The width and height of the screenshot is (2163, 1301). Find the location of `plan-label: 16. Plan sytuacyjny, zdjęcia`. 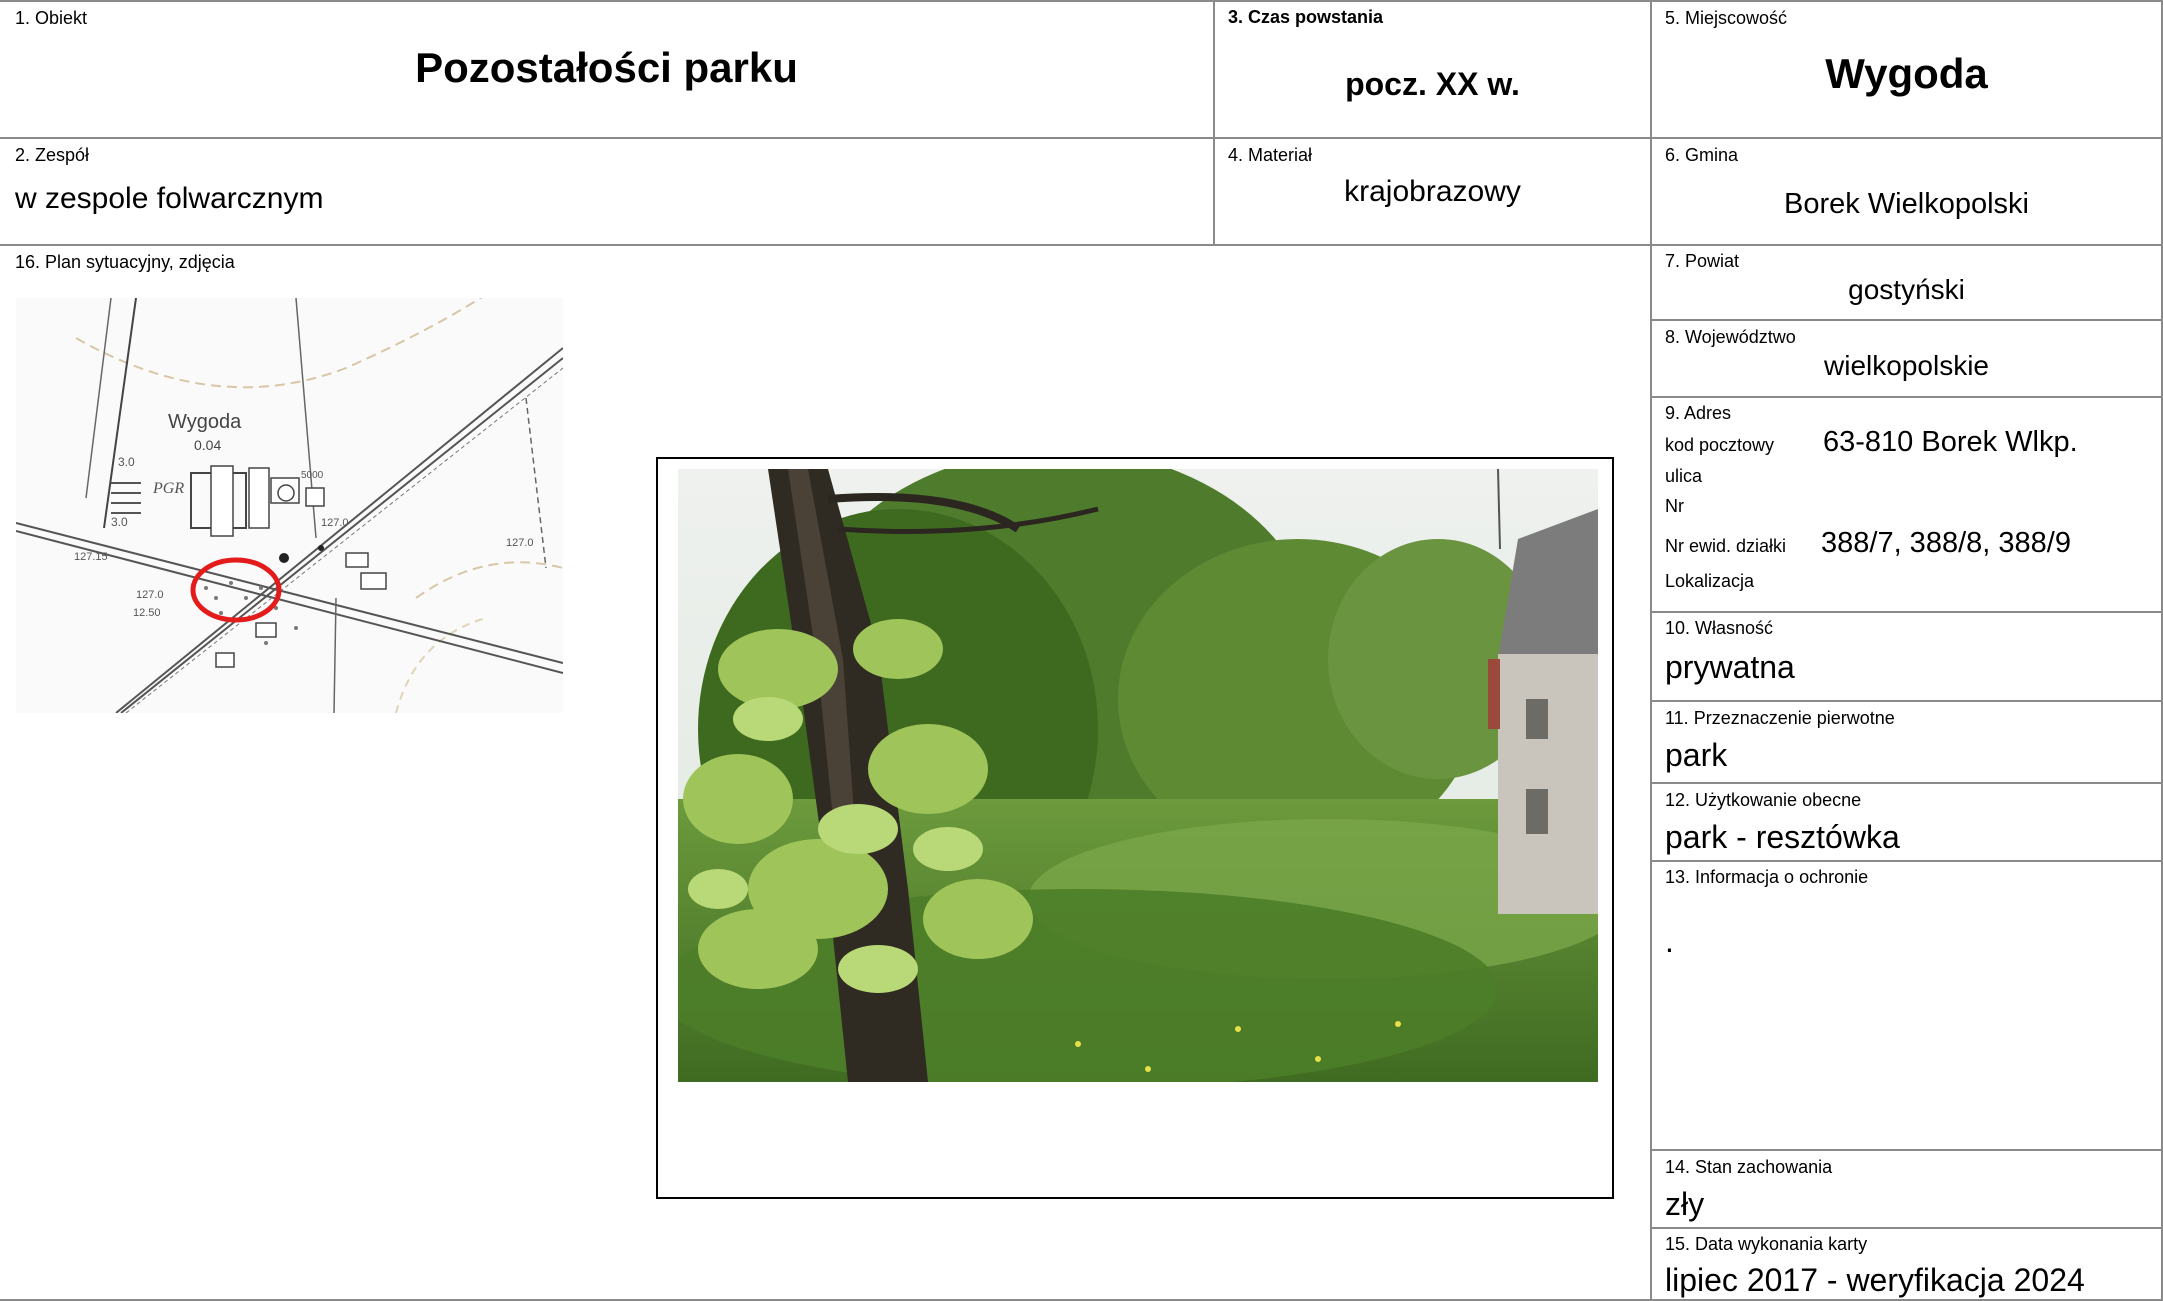

plan-label: 16. Plan sytuacyjny, zdjęcia is located at coordinates (125, 262).